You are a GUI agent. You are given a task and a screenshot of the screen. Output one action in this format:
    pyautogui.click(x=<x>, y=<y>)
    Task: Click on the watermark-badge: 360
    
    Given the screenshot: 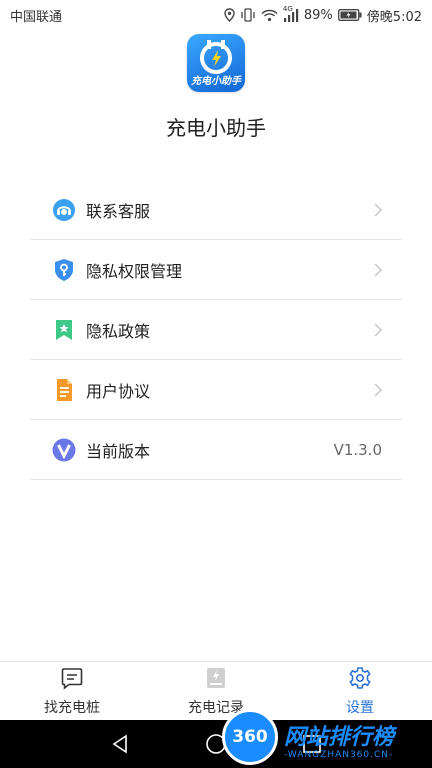 What is the action you would take?
    pyautogui.click(x=250, y=737)
    